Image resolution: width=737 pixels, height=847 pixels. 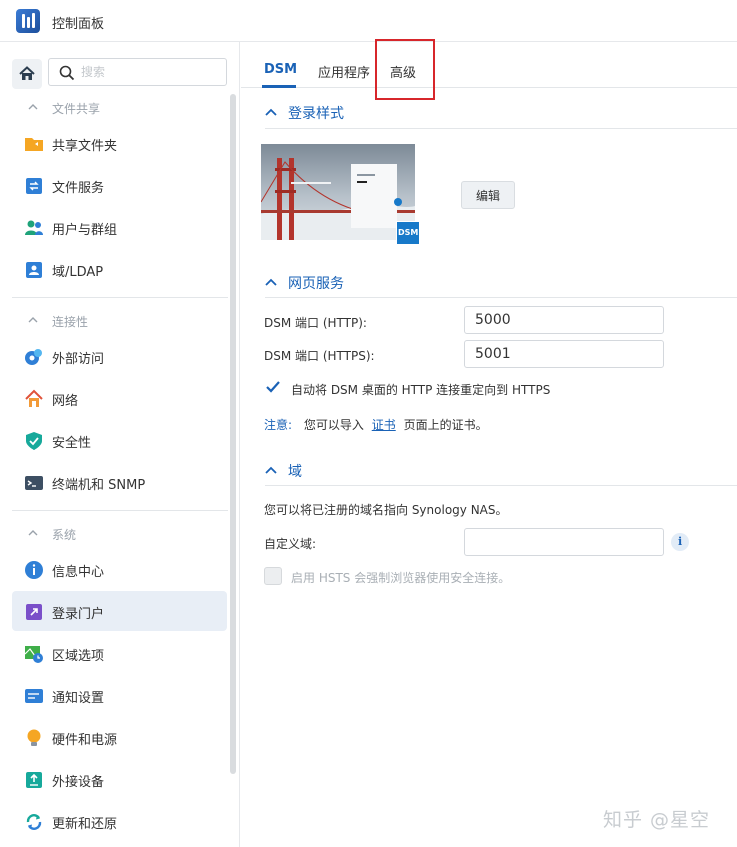 I want to click on certificate-link: 证书, so click(x=384, y=425).